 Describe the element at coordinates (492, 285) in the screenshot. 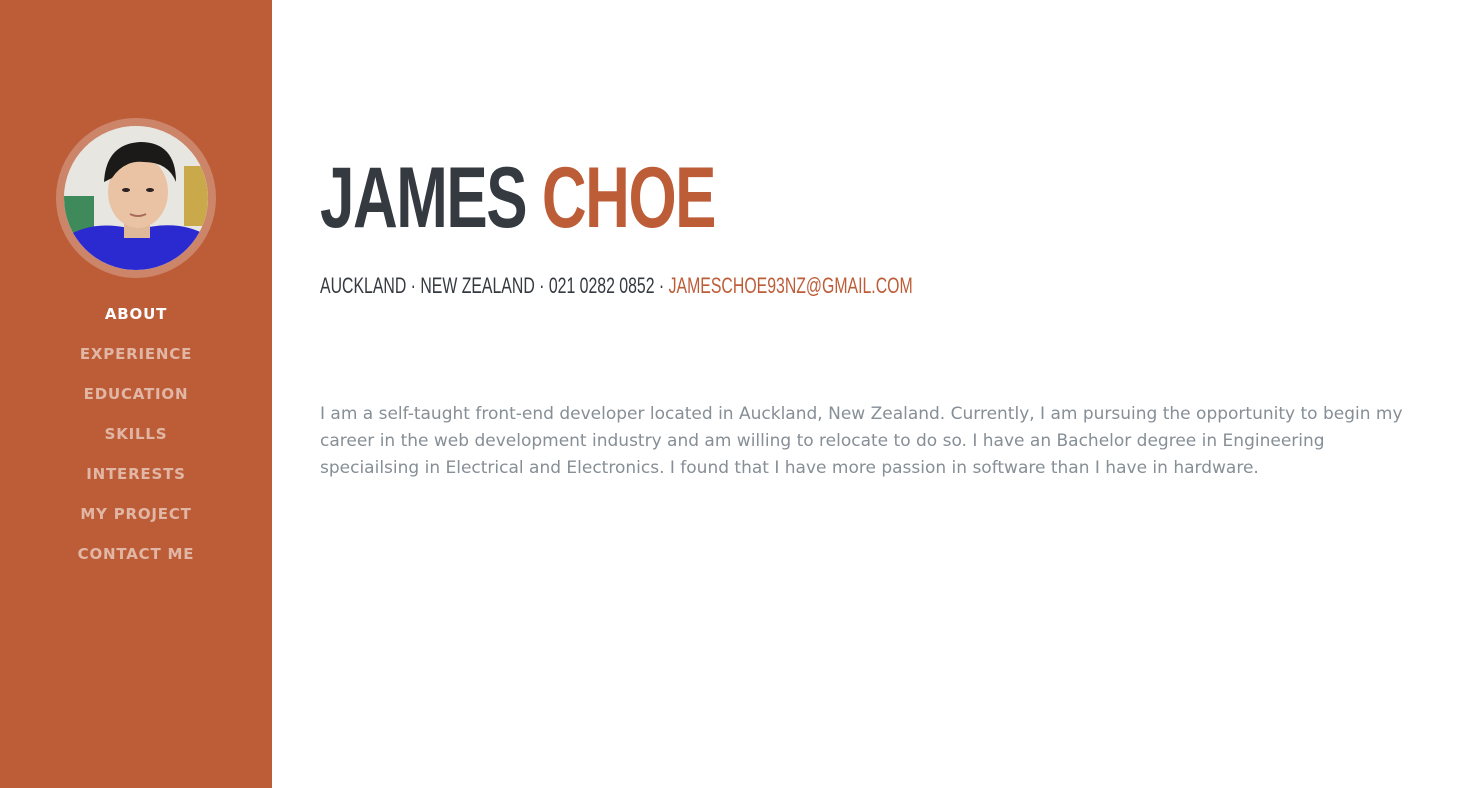

I see `location-phone: AUCKLAND · NEW ZEALAND · 021 0282 0852 ·` at that location.